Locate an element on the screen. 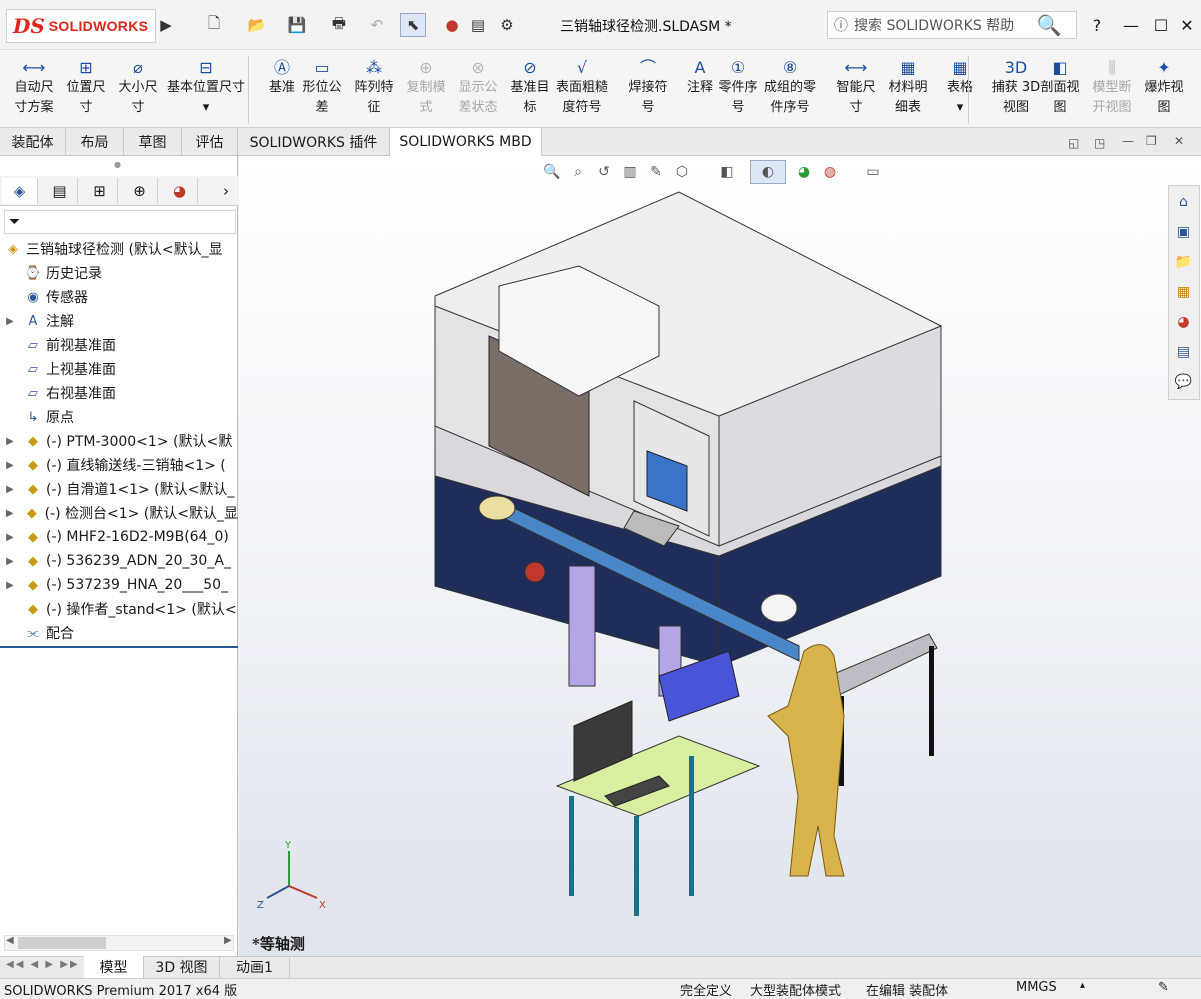 The width and height of the screenshot is (1201, 999). property-manager-tab-icon: ▤ is located at coordinates (60, 191).